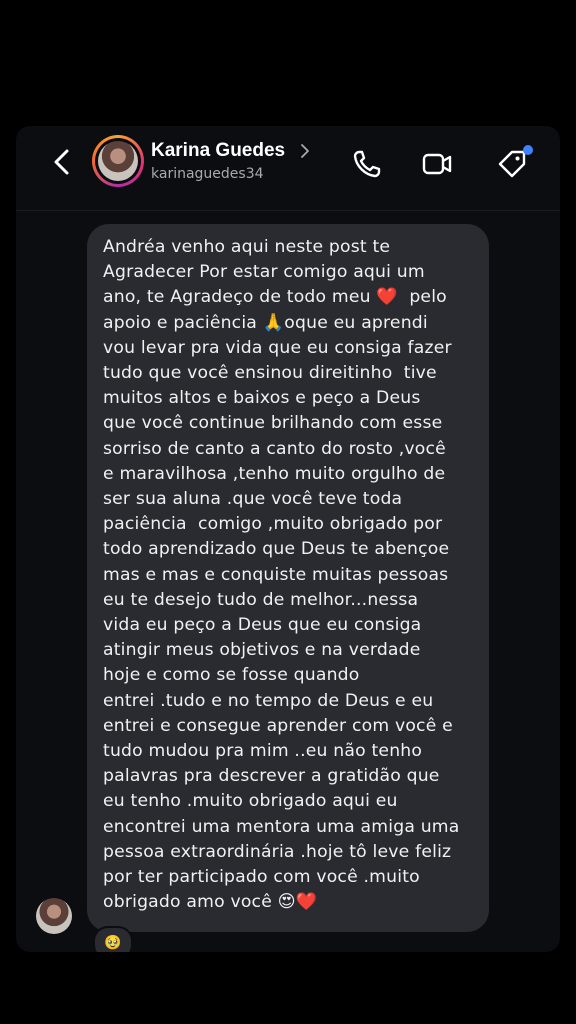 The height and width of the screenshot is (1024, 576). Describe the element at coordinates (218, 151) in the screenshot. I see `contact-name: Karina Guedes` at that location.